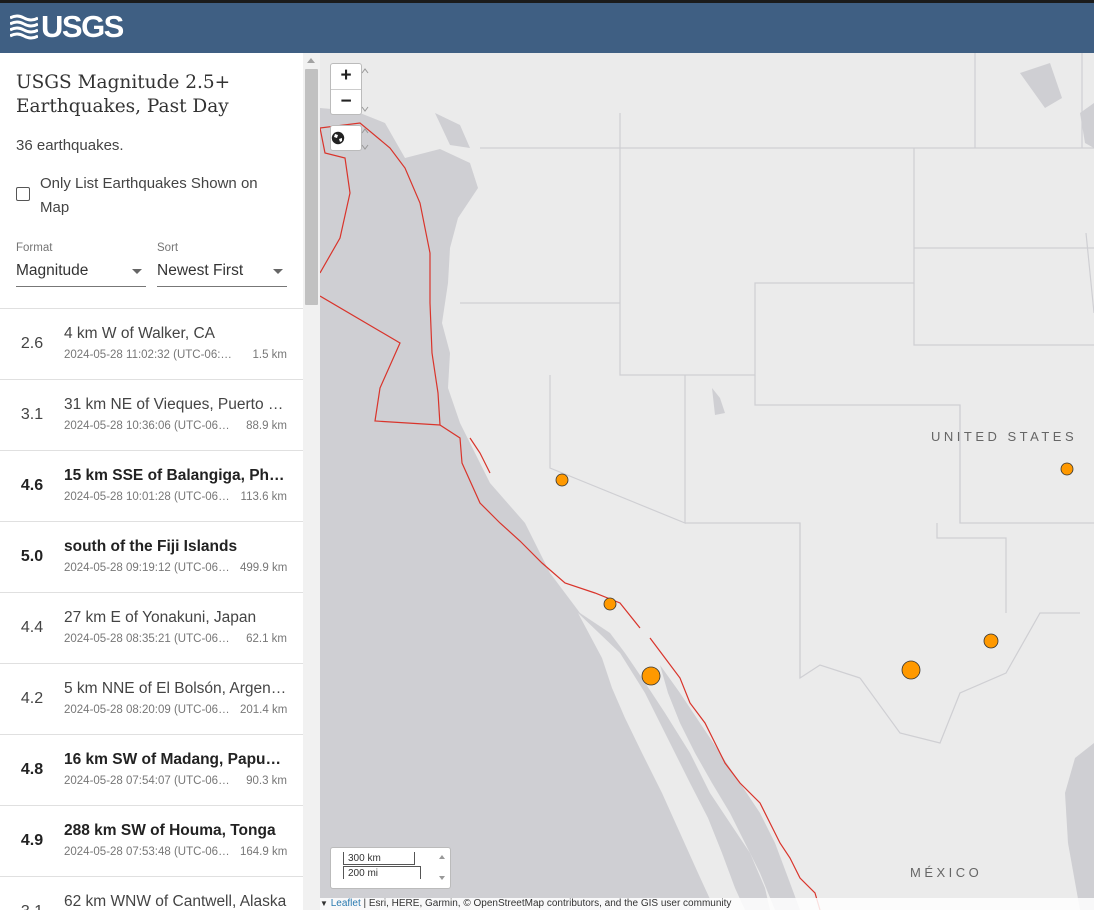 This screenshot has width=1094, height=910. Describe the element at coordinates (148, 426) in the screenshot. I see `timestamp: 2024-05-28 10:36:06 (UTC-06:00)` at that location.